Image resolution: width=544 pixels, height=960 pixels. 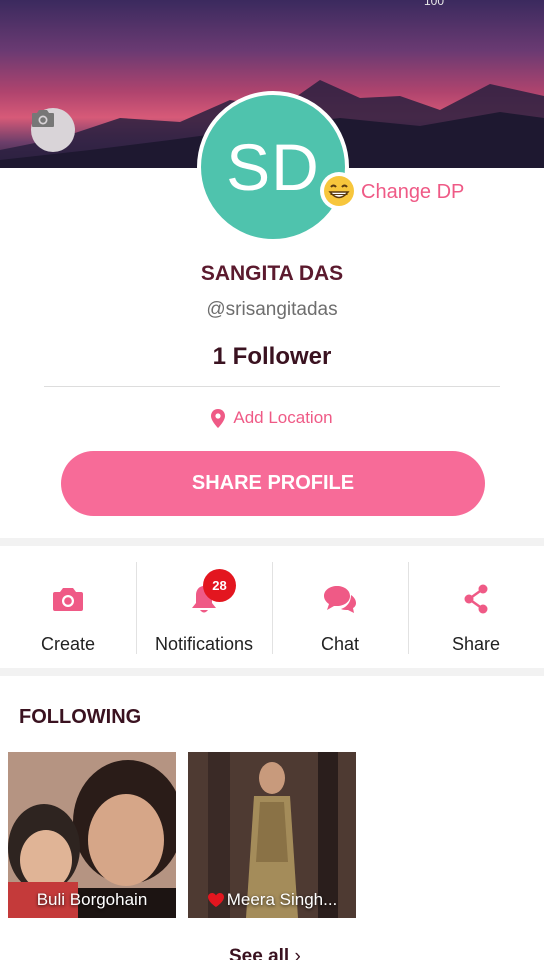 I want to click on status-text: 100, so click(x=433, y=4).